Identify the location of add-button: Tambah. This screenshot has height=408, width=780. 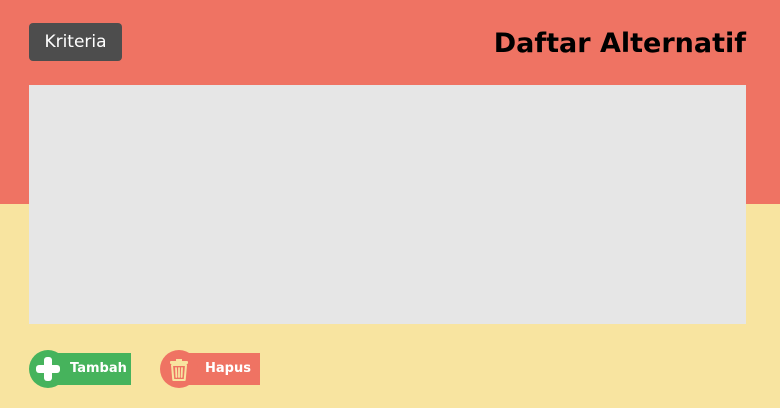
(80, 369).